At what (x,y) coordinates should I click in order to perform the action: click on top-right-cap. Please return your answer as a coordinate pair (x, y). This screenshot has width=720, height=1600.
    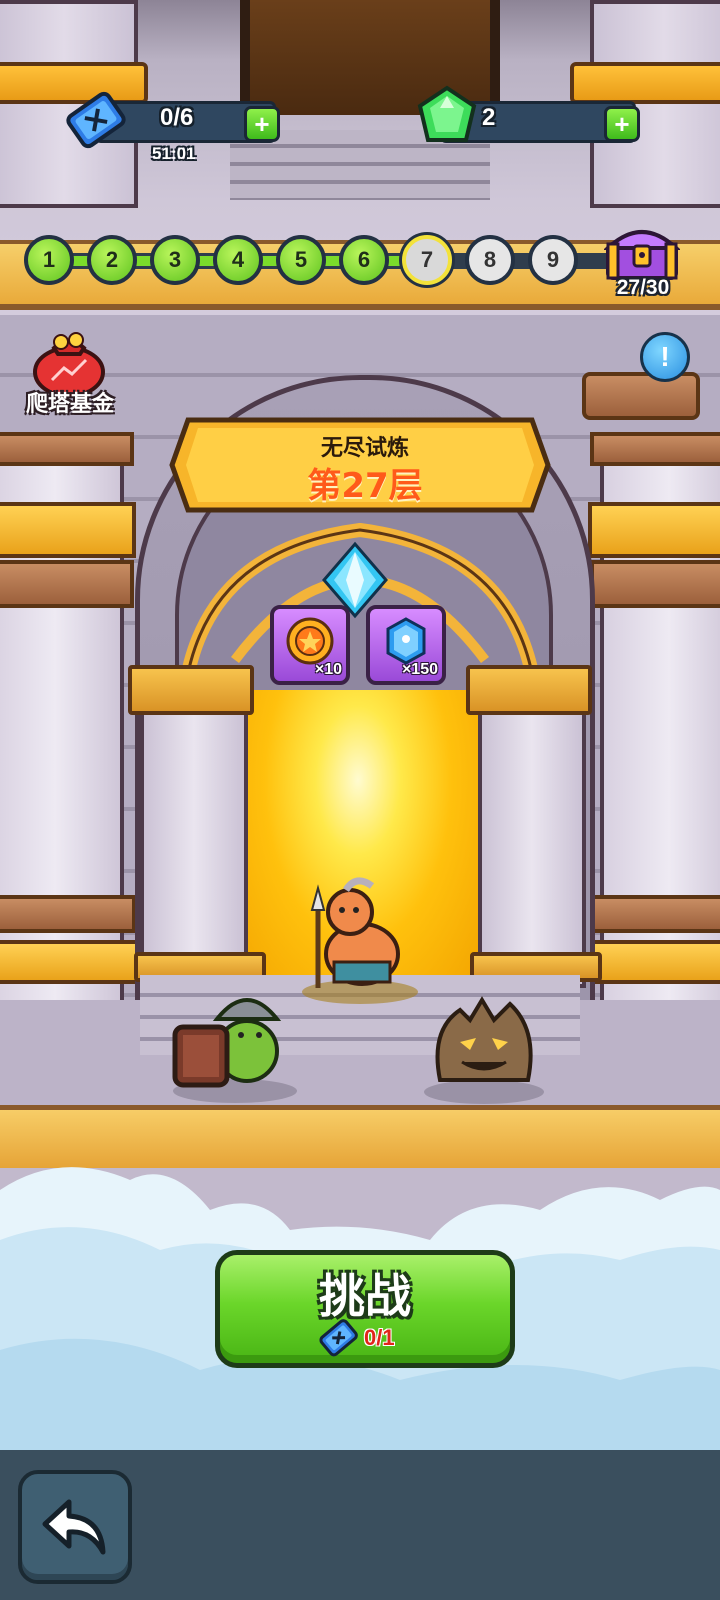
    Looking at the image, I should click on (645, 83).